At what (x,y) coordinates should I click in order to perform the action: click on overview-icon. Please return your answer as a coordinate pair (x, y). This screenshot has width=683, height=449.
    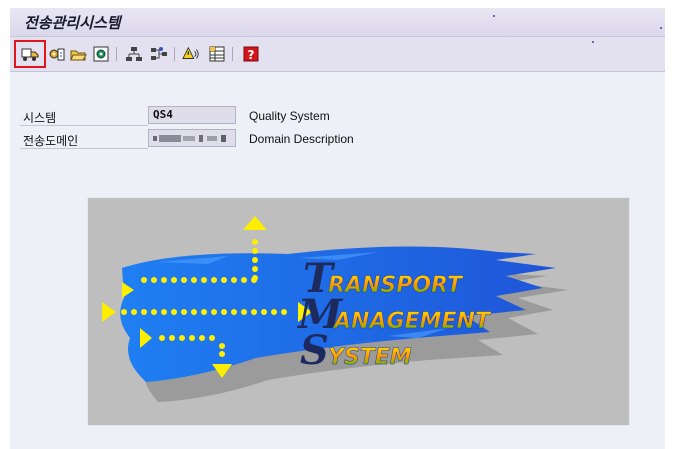
    Looking at the image, I should click on (101, 54).